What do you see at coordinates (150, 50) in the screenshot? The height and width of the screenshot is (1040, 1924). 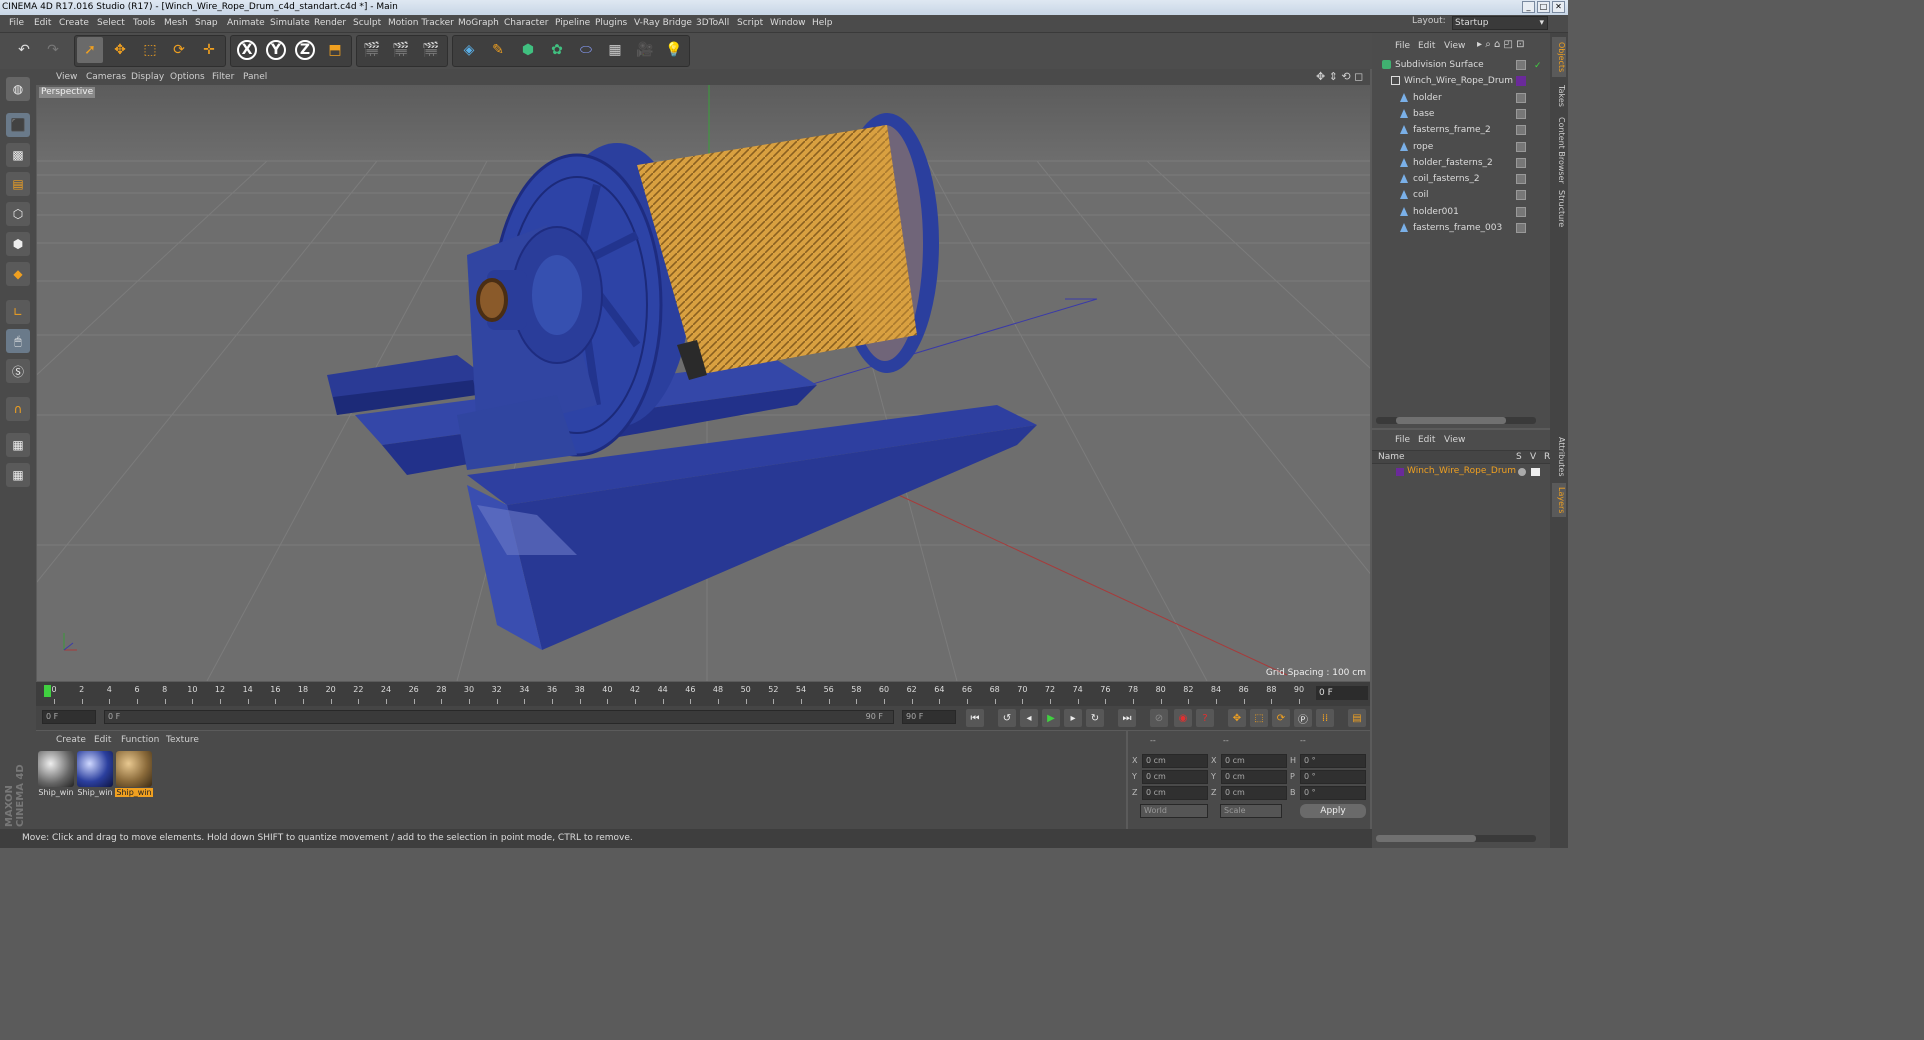 I see `scale-tool-button: ⬚` at bounding box center [150, 50].